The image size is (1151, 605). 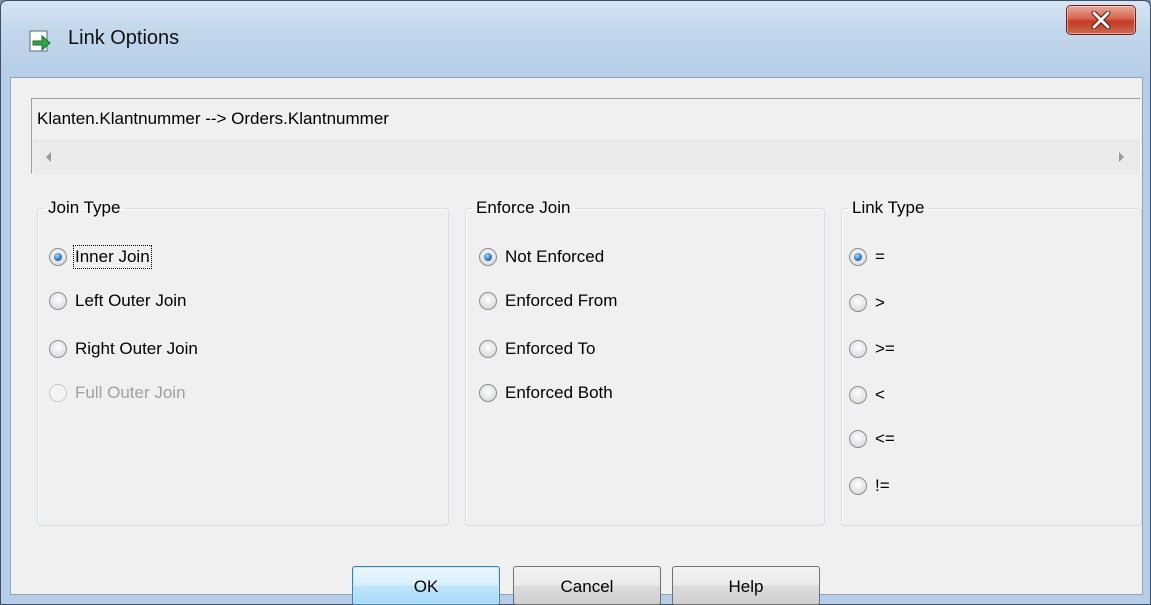 What do you see at coordinates (882, 485) in the screenshot?
I see `radio-label: !=` at bounding box center [882, 485].